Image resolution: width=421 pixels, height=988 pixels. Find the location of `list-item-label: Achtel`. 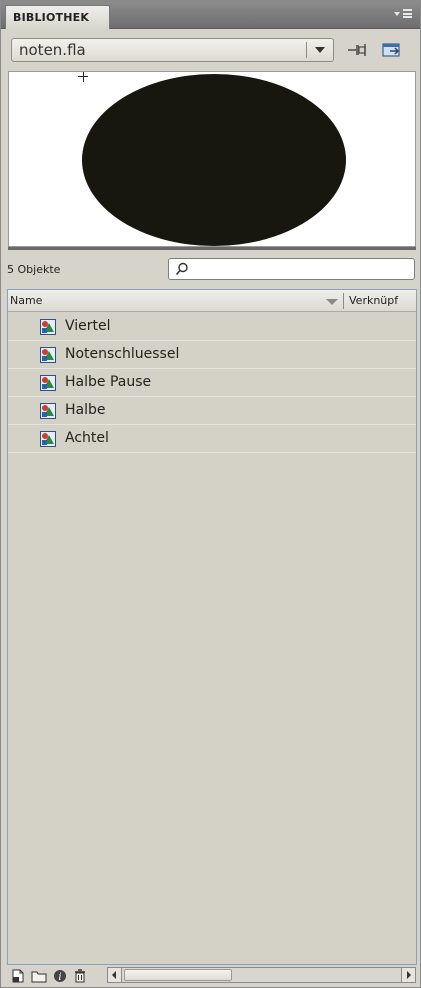

list-item-label: Achtel is located at coordinates (87, 438).